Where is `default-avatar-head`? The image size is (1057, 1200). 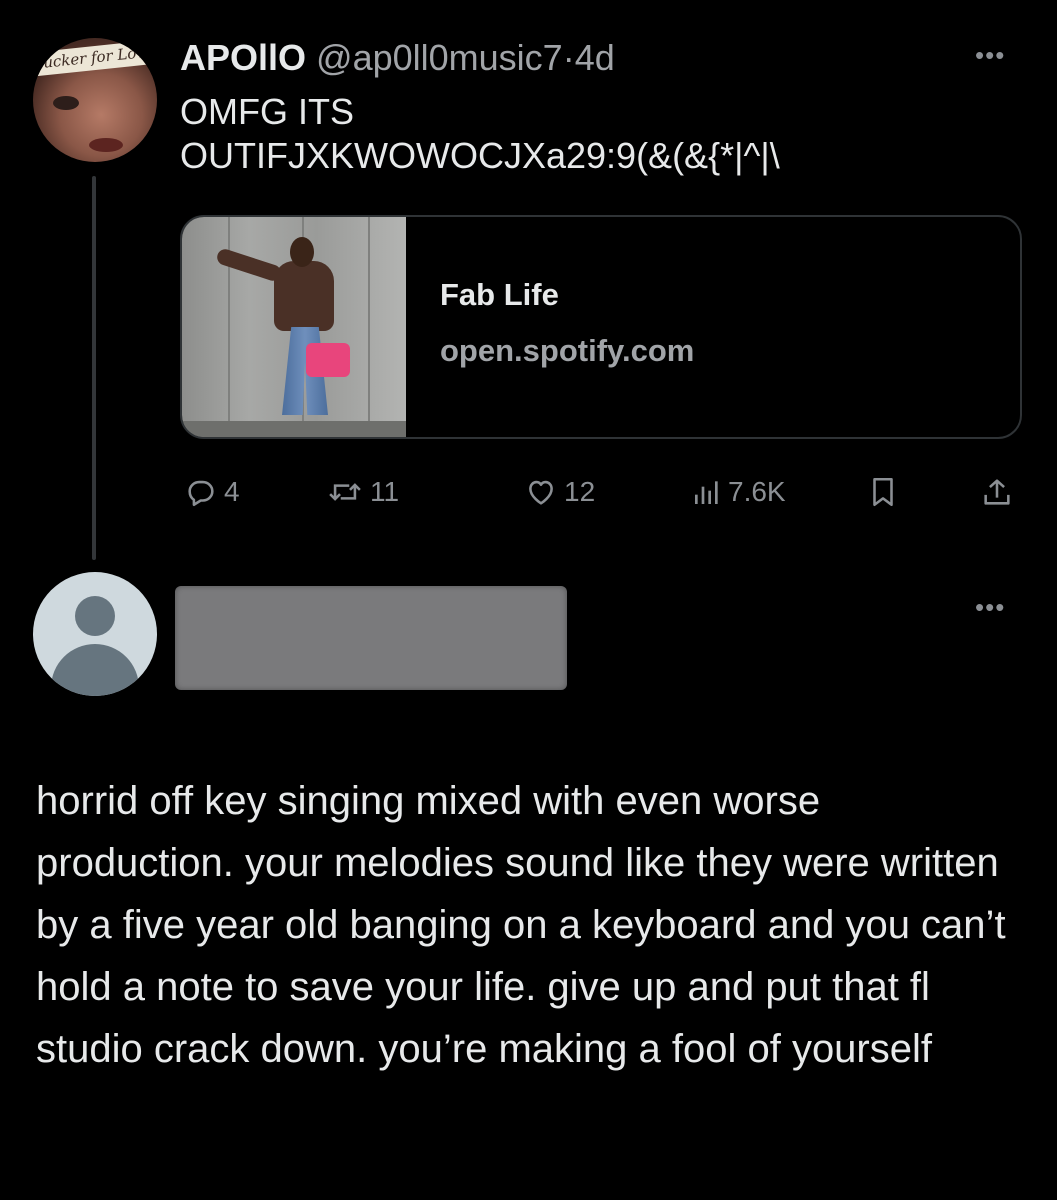 default-avatar-head is located at coordinates (95, 616).